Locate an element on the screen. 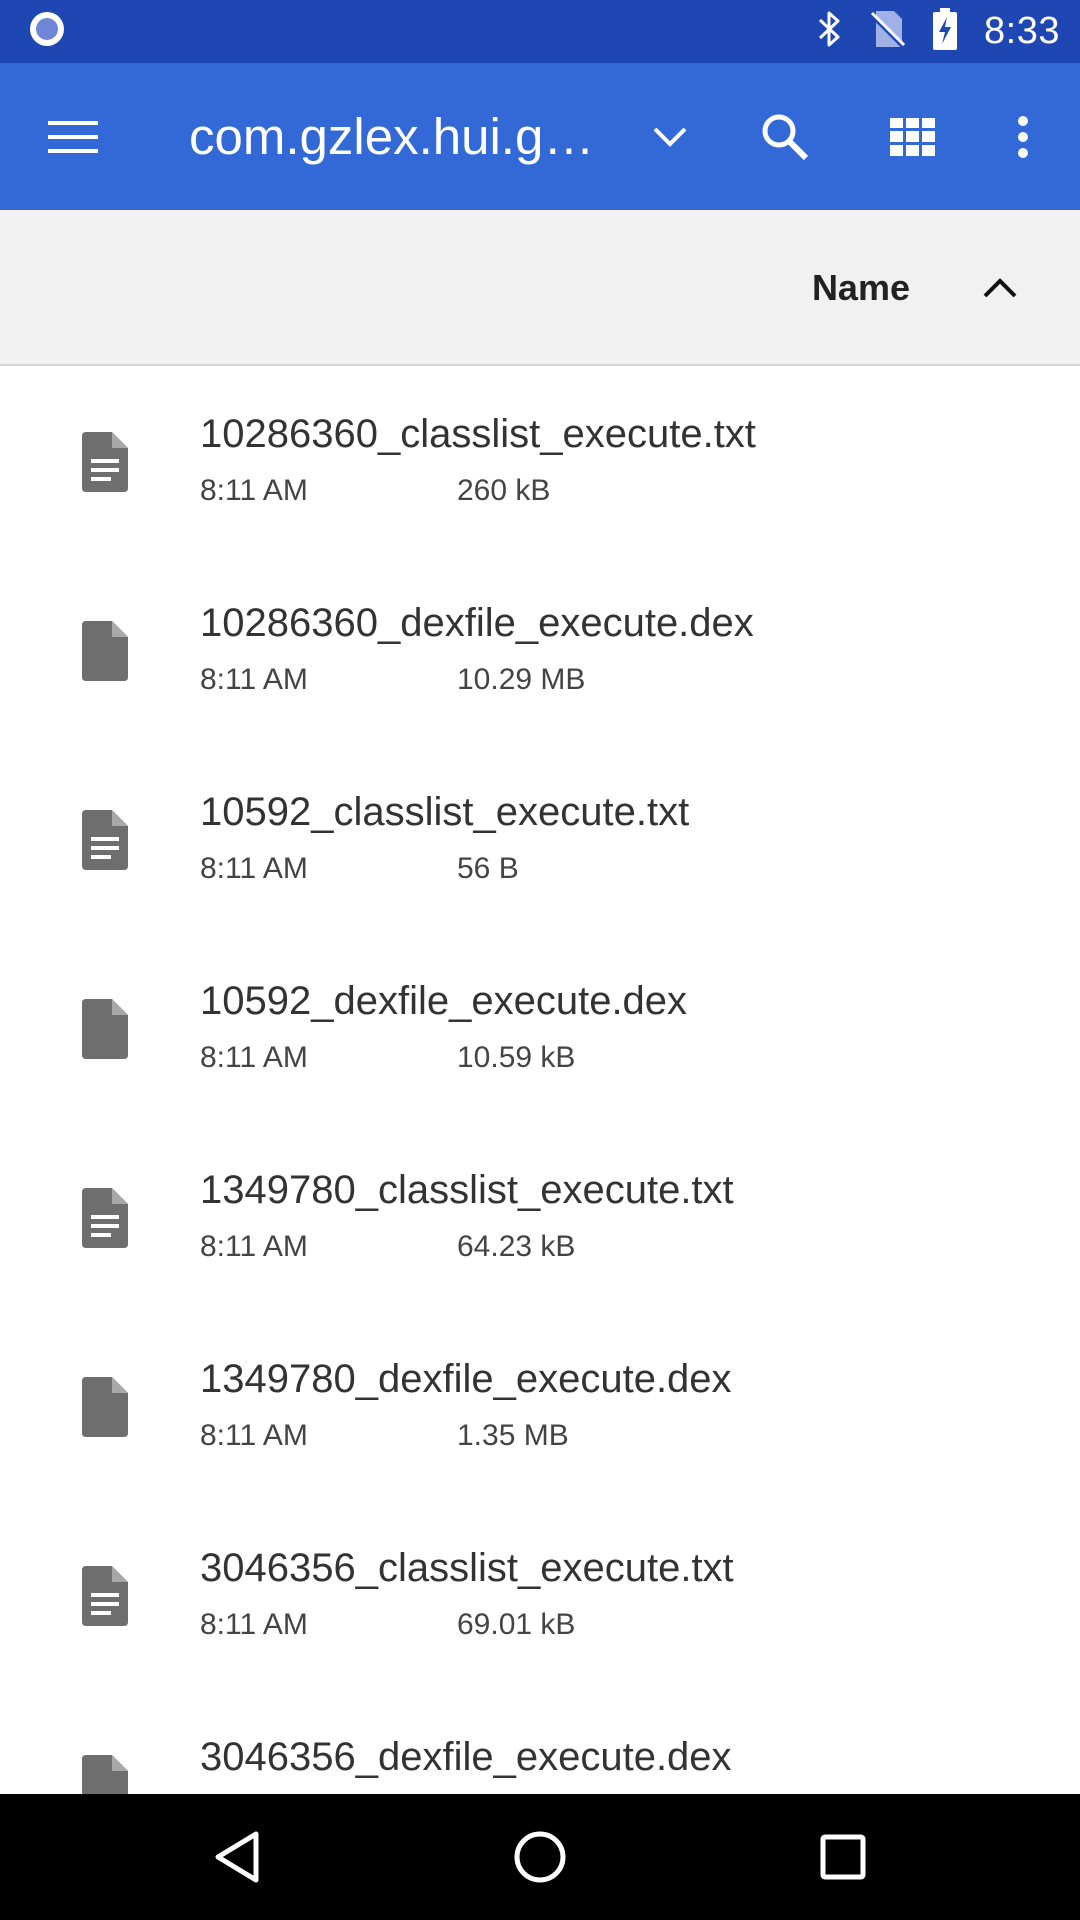 Image resolution: width=1080 pixels, height=1920 pixels. list-item: 3046356_dexfile_execute.dex is located at coordinates (540, 1741).